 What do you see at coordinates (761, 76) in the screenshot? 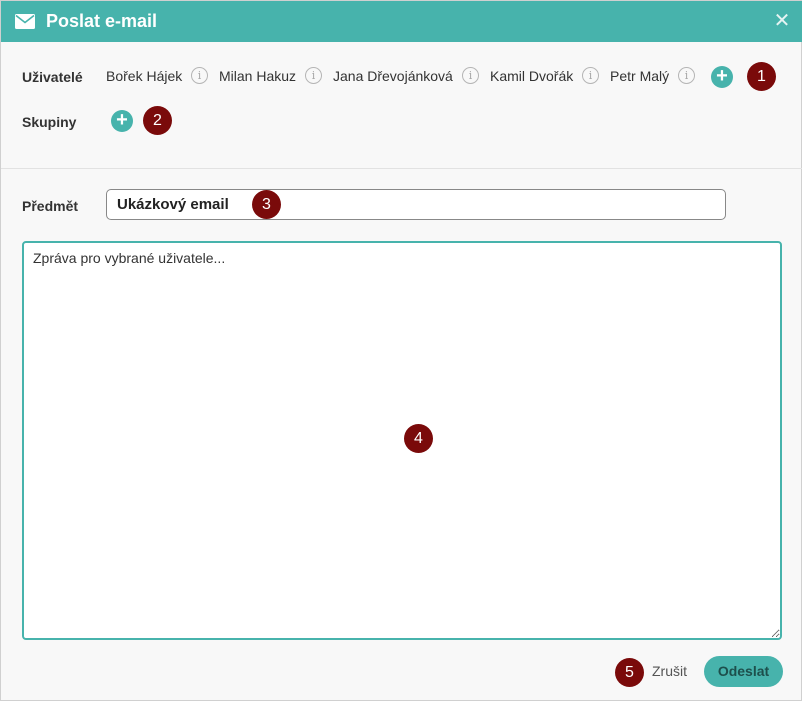
I see `annotation-badge: 1` at bounding box center [761, 76].